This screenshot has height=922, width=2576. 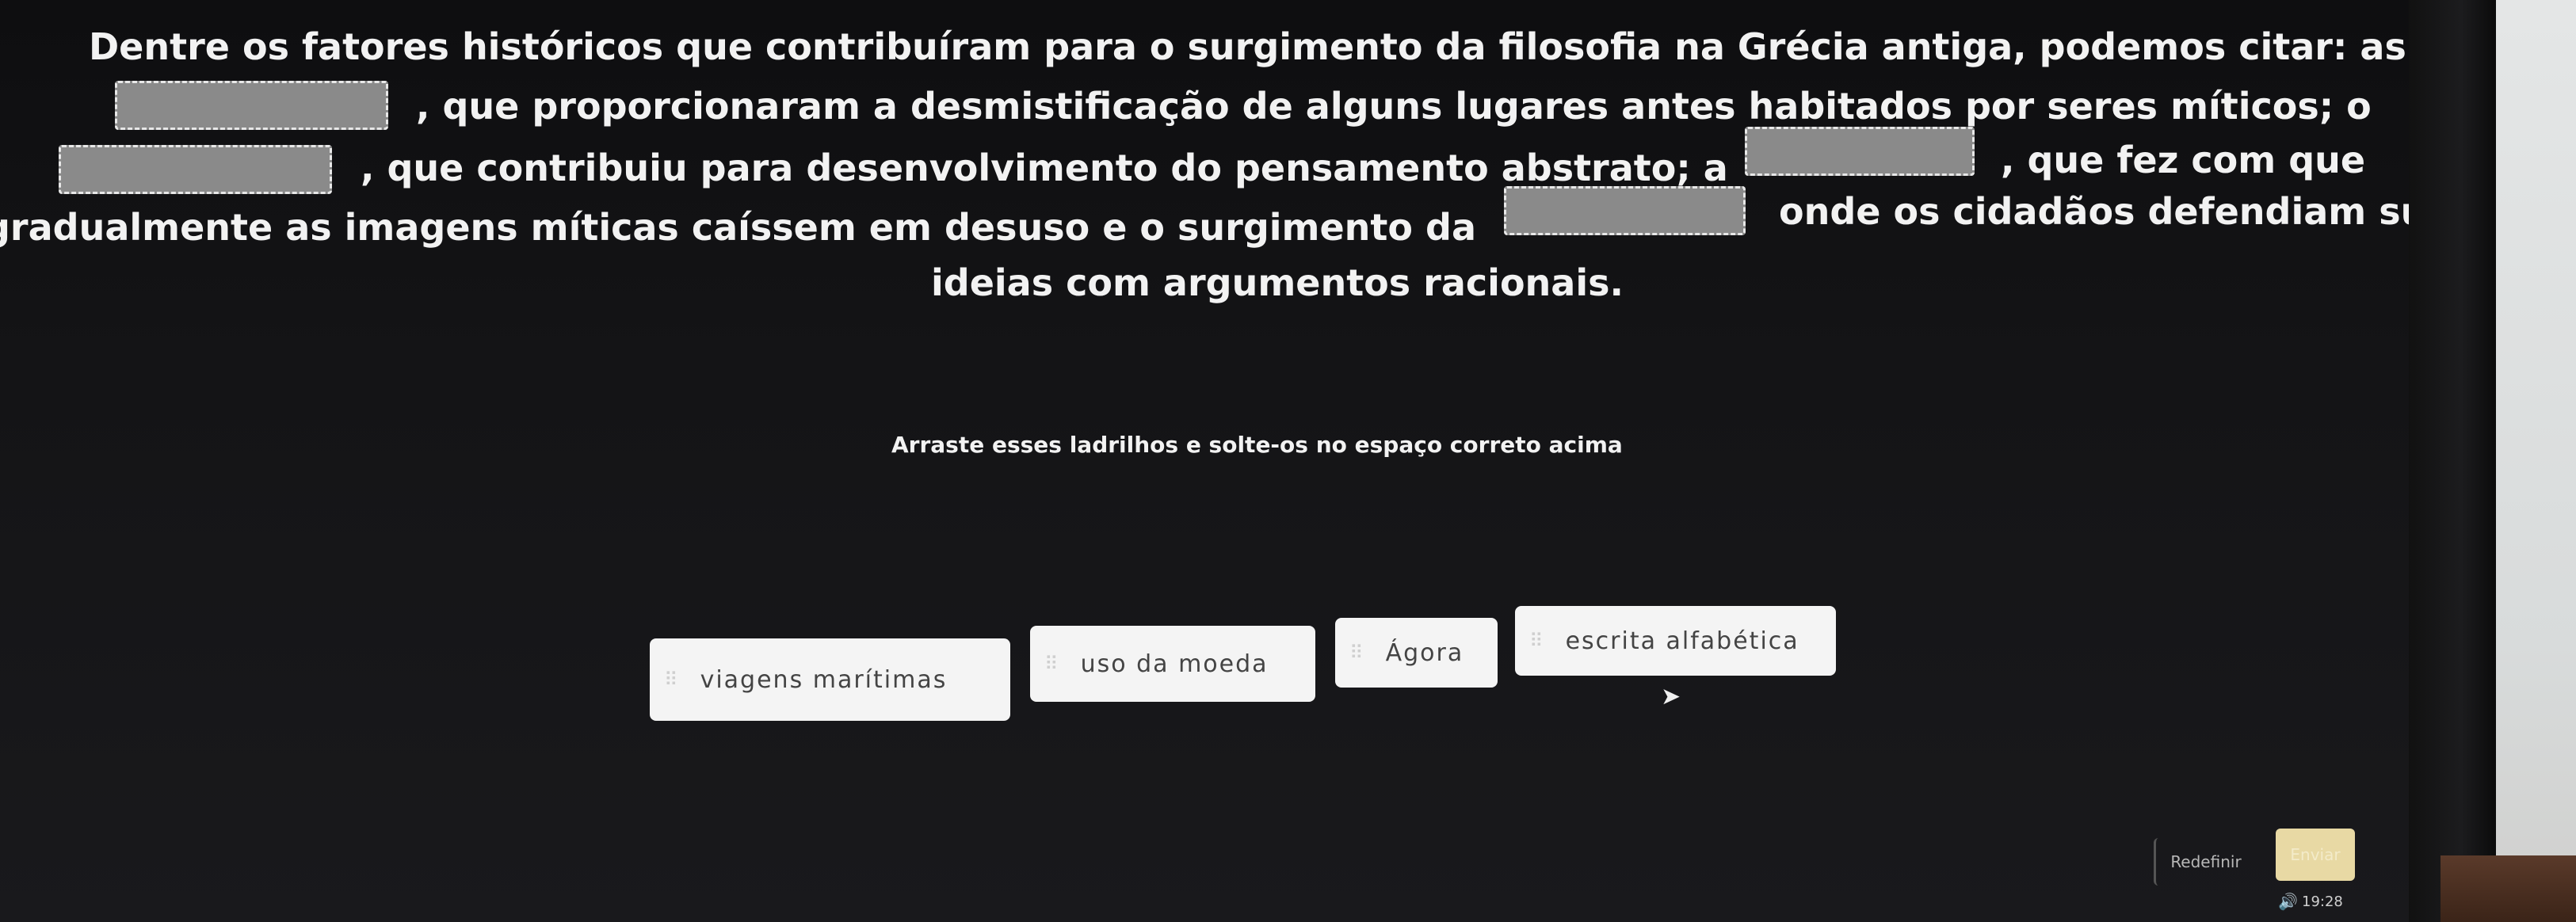 What do you see at coordinates (2288, 901) in the screenshot?
I see `speaker-icon: 🔊` at bounding box center [2288, 901].